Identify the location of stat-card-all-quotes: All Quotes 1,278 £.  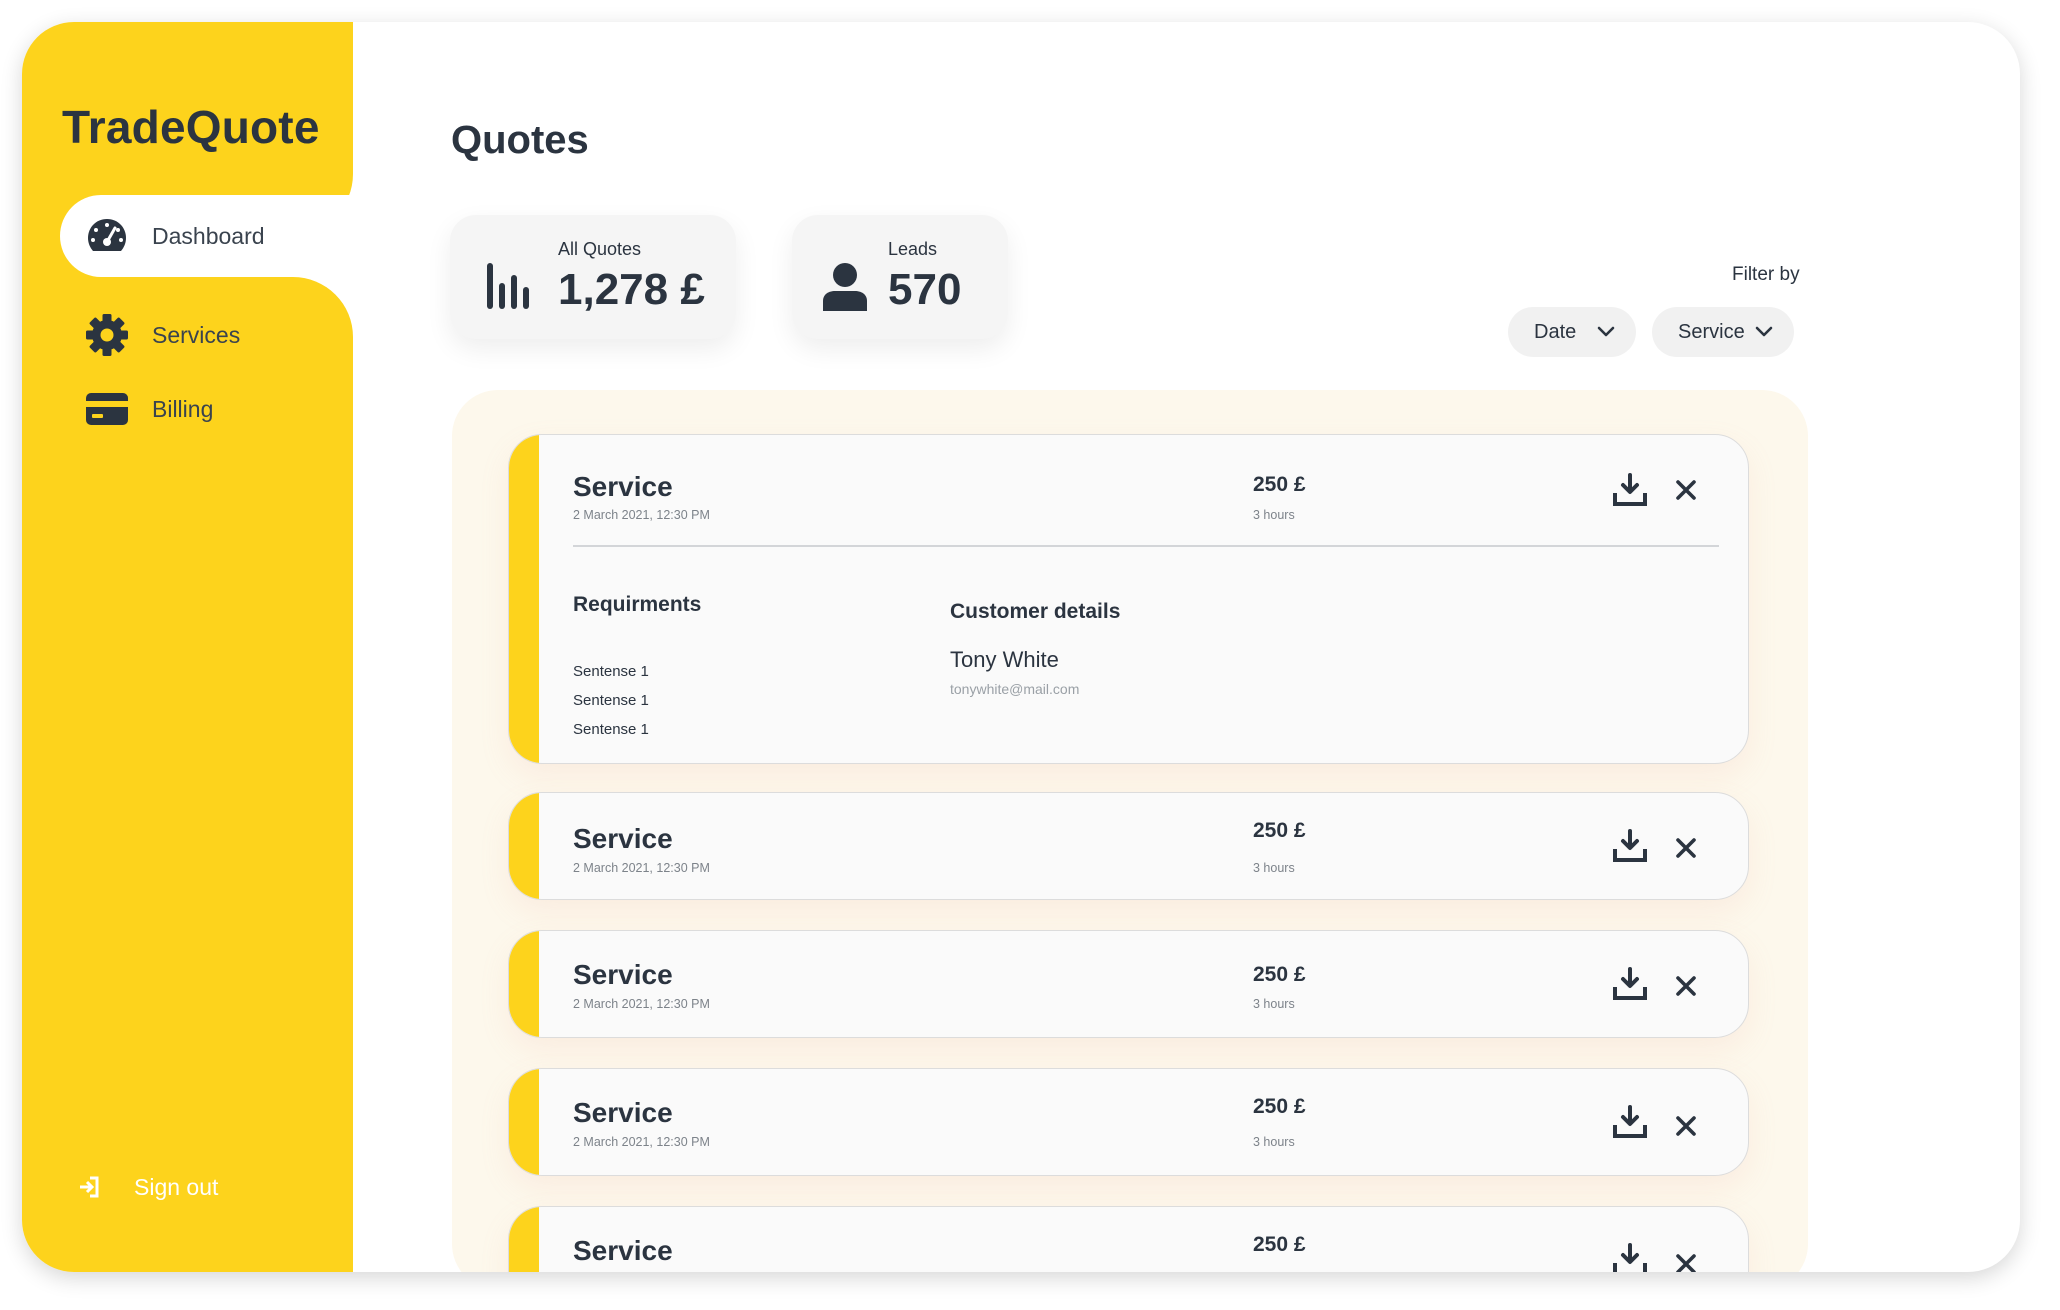
(593, 277).